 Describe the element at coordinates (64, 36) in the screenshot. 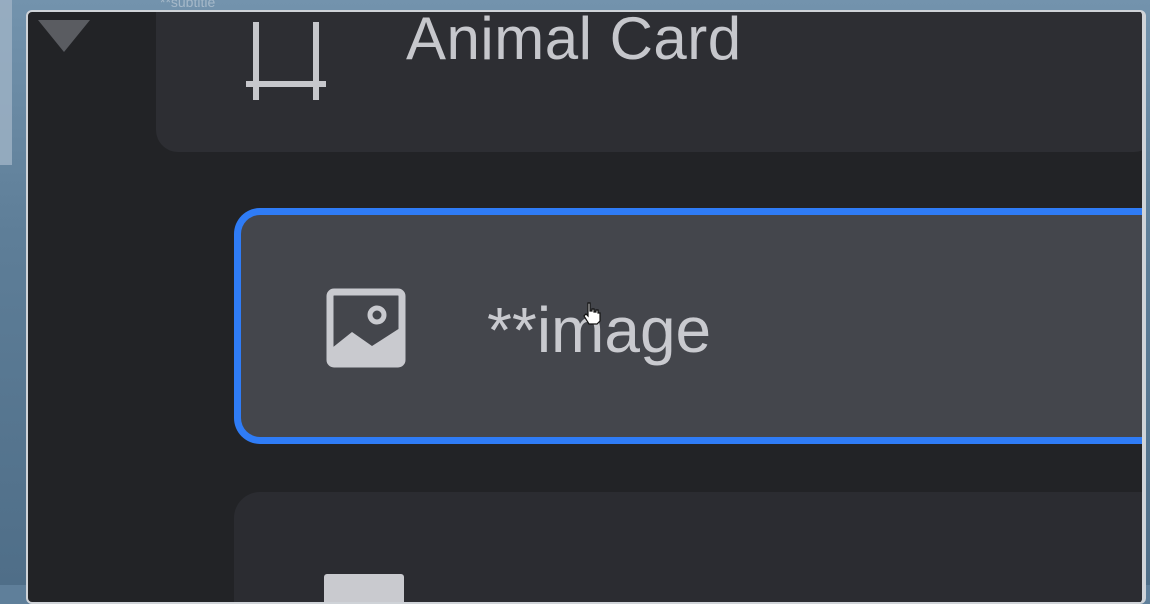

I see `collapse-arrow-icon` at that location.